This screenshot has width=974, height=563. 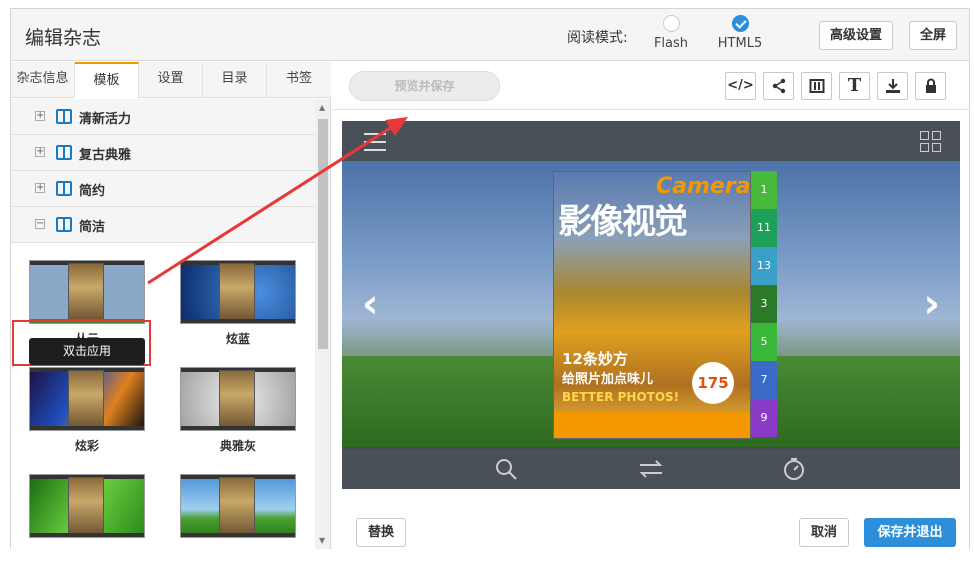 What do you see at coordinates (163, 189) in the screenshot?
I see `tree-row-simple: + 简约` at bounding box center [163, 189].